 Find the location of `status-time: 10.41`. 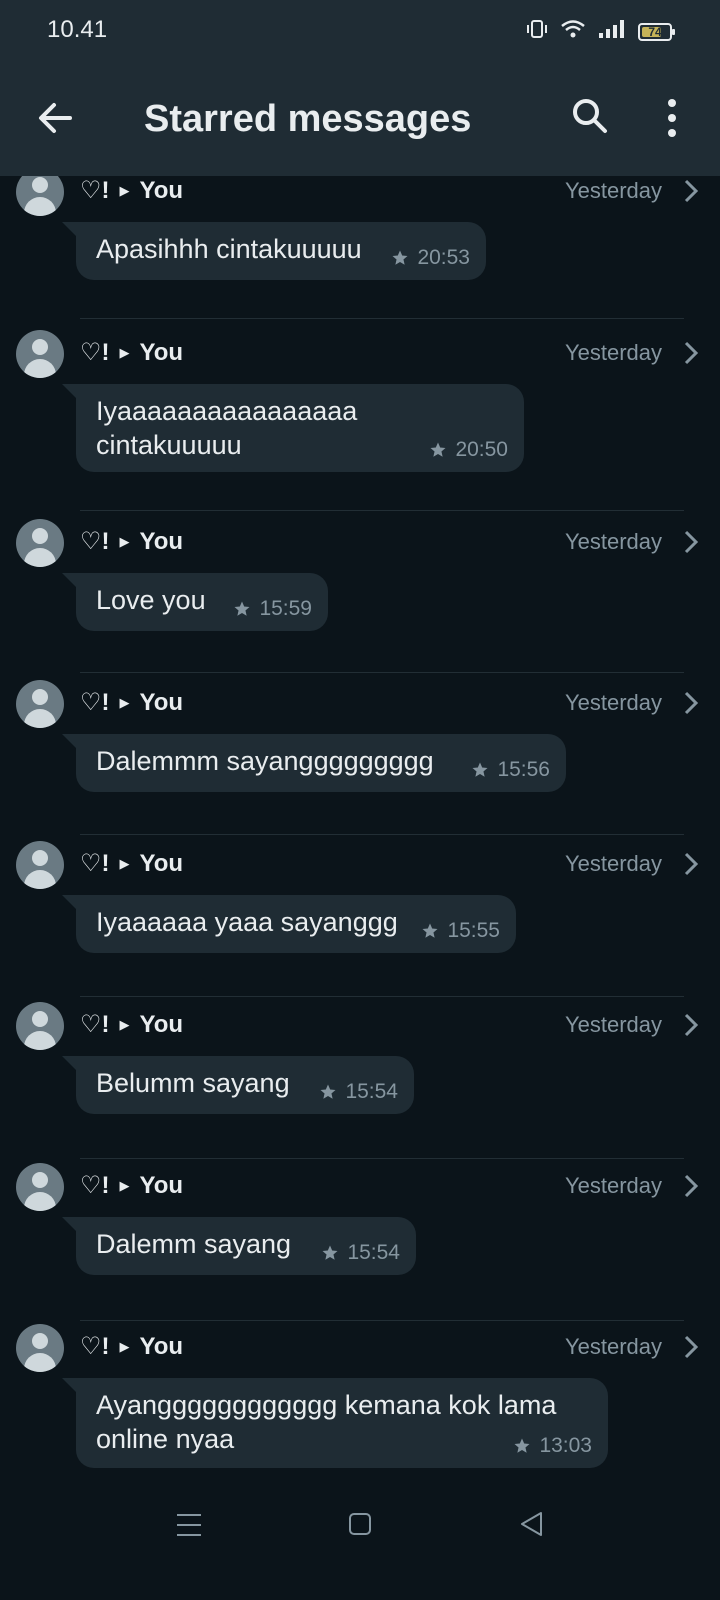

status-time: 10.41 is located at coordinates (77, 29).